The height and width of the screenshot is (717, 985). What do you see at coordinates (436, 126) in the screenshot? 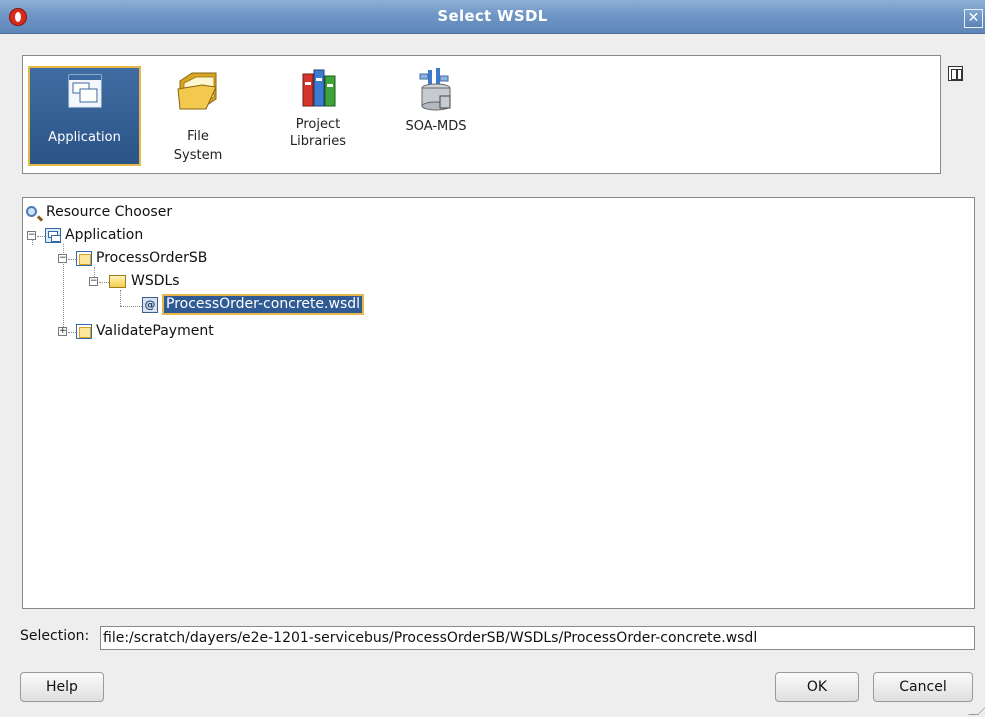
I see `location-soa-mds-label: SOA-MDS` at bounding box center [436, 126].